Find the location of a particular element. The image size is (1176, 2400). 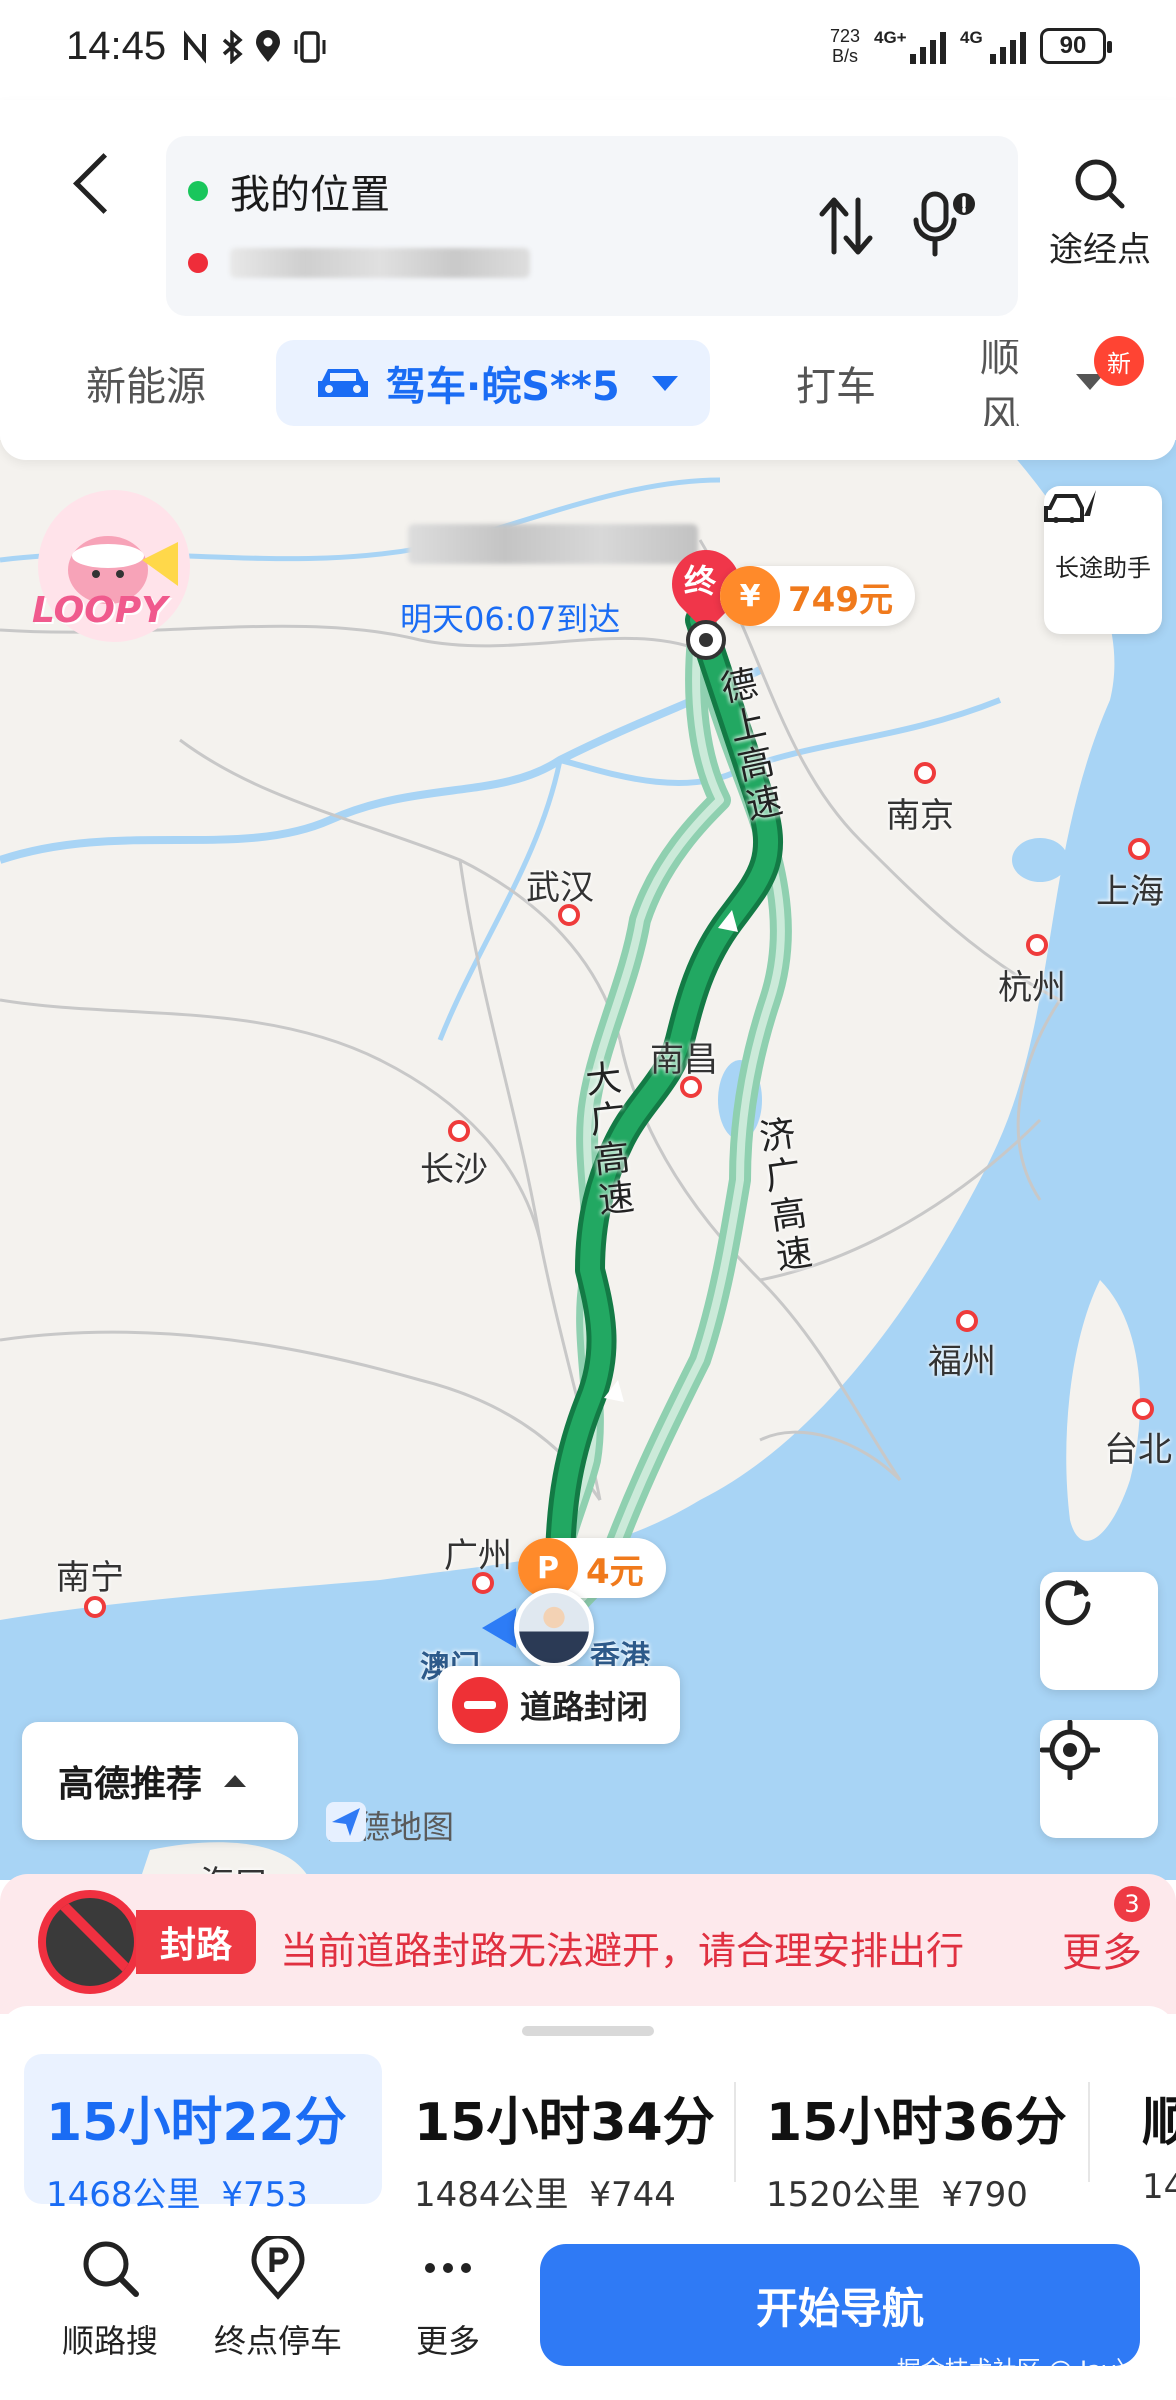

tab-drive-label: 驾车·皖S**5 is located at coordinates (503, 387).